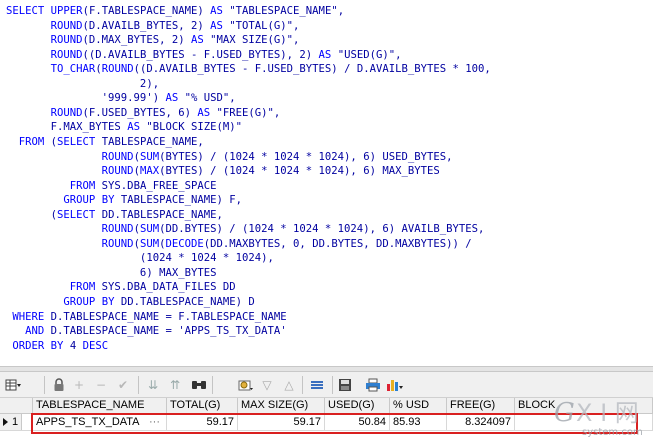  Describe the element at coordinates (111, 272) in the screenshot. I see `code-line: 6) MAX_BYTES` at that location.